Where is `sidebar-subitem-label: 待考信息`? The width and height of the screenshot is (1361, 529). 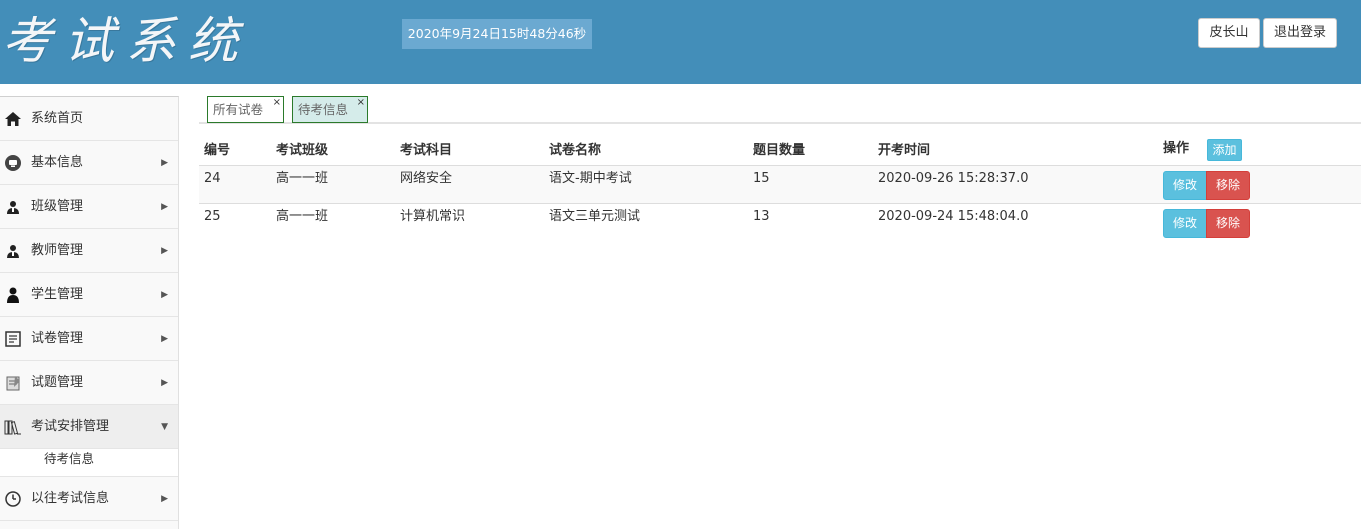 sidebar-subitem-label: 待考信息 is located at coordinates (69, 458).